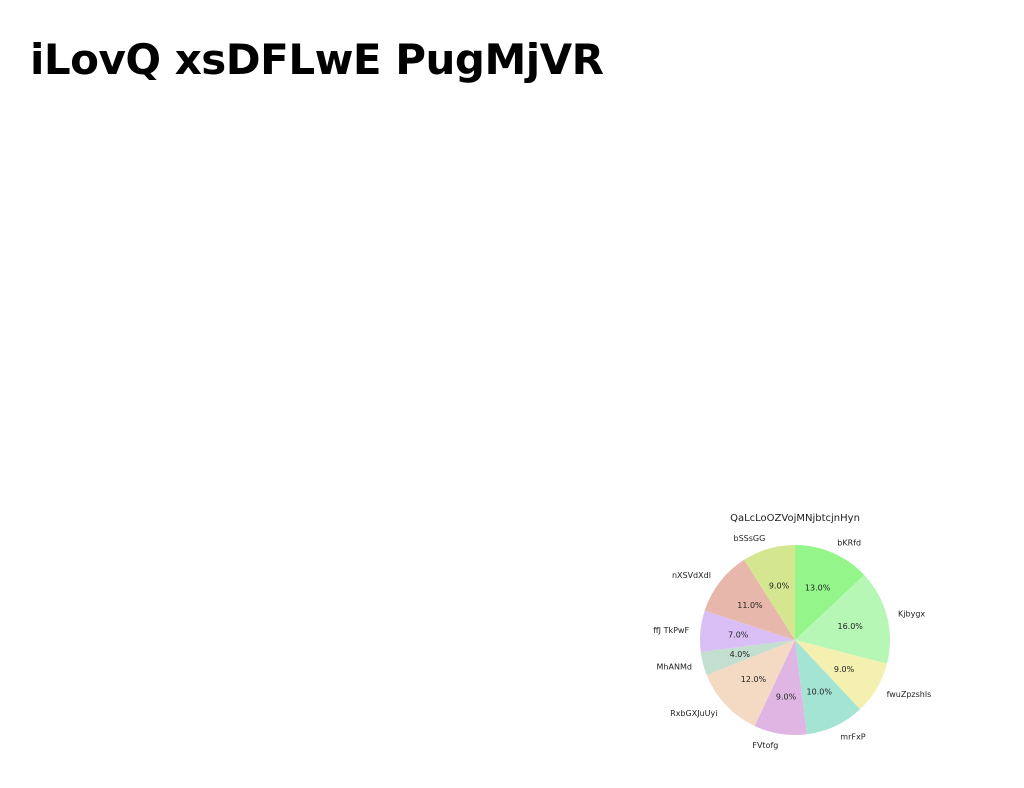 The width and height of the screenshot is (1024, 788). Describe the element at coordinates (691, 575) in the screenshot. I see `pie-category-label: nXSVdXdl` at that location.